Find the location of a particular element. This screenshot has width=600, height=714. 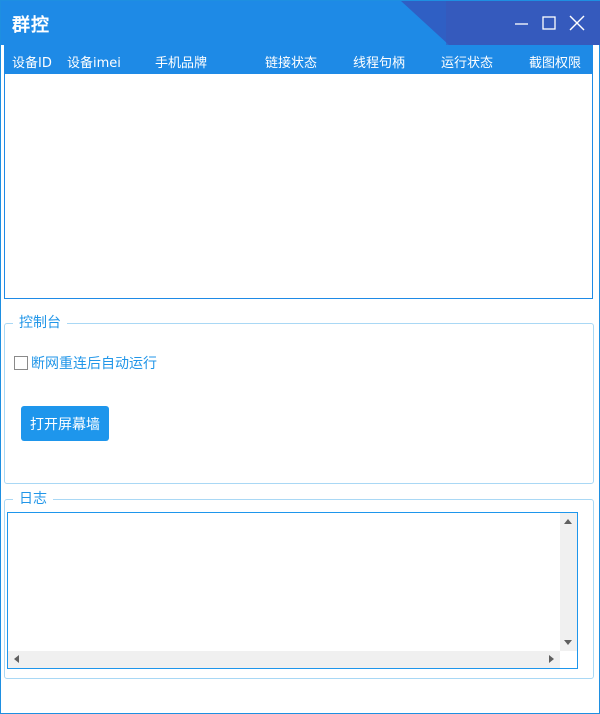

window-title: 群控 is located at coordinates (31, 25).